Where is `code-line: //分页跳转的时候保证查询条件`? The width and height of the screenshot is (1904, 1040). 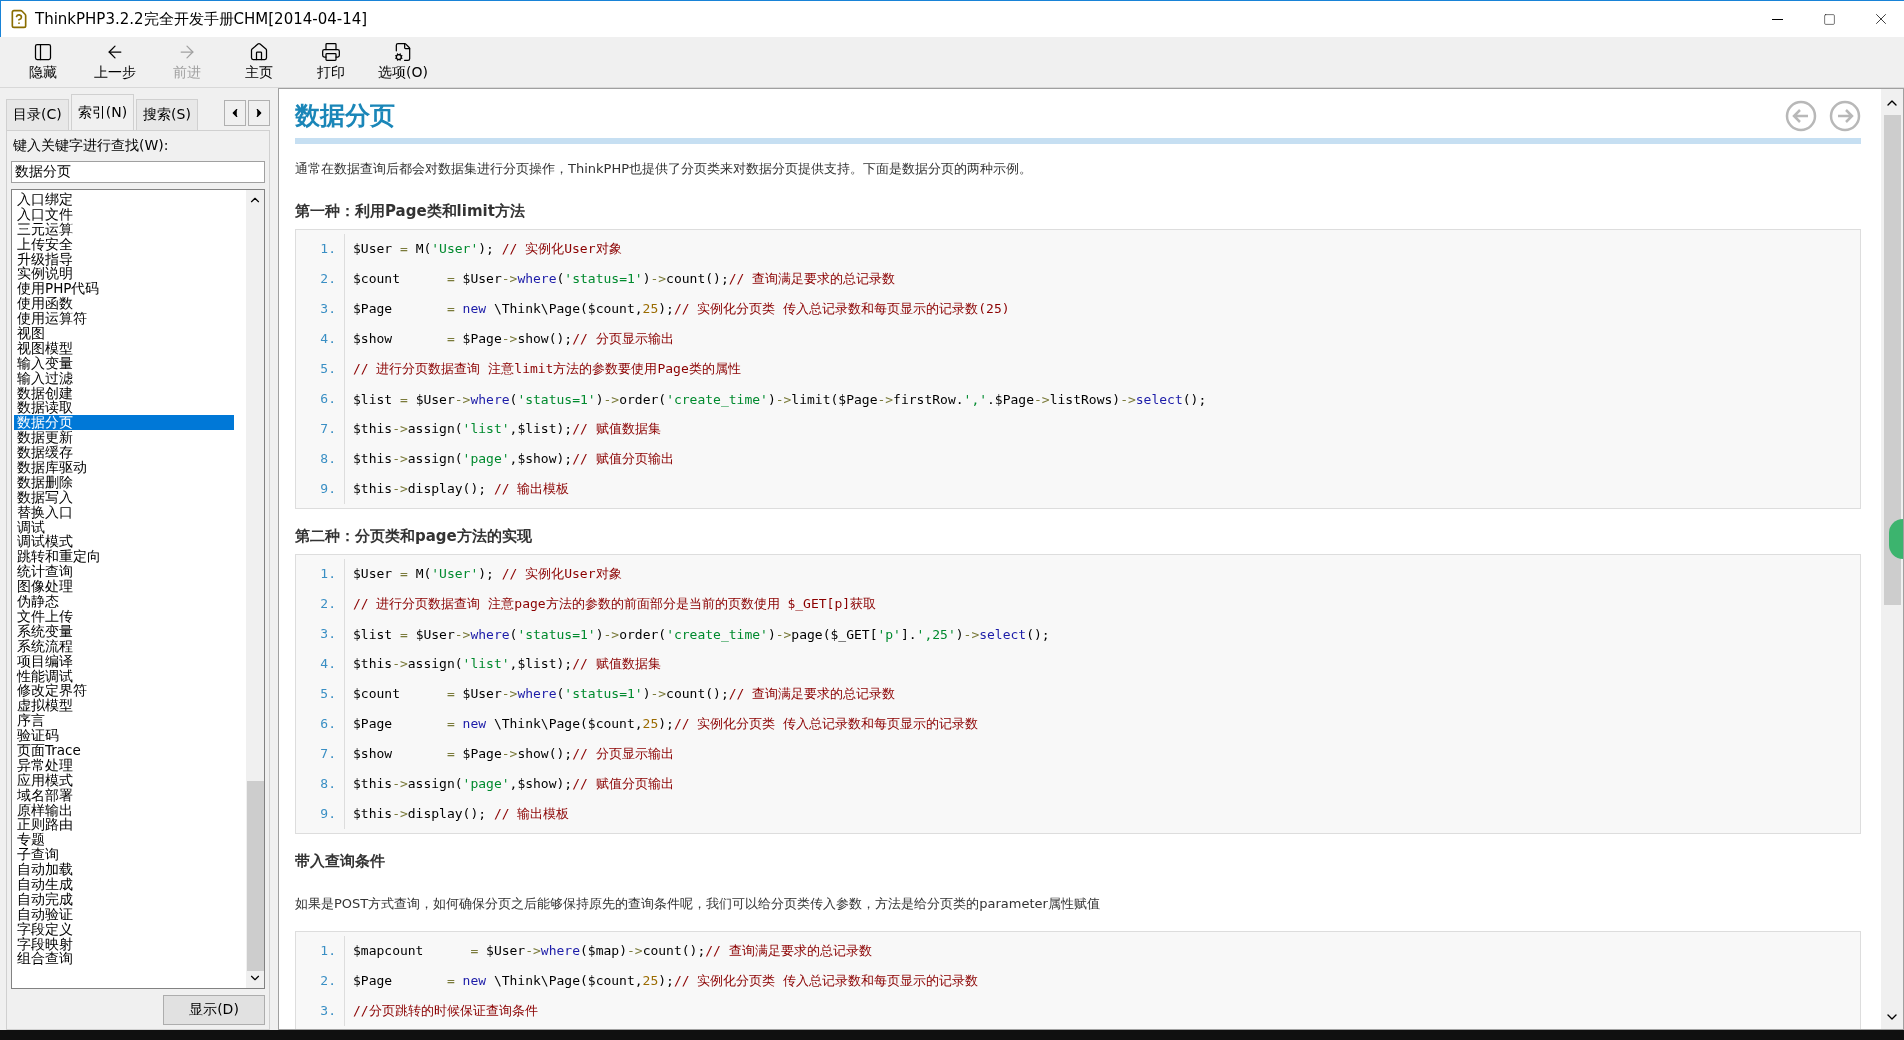 code-line: //分页跳转的时候保证查询条件 is located at coordinates (445, 1011).